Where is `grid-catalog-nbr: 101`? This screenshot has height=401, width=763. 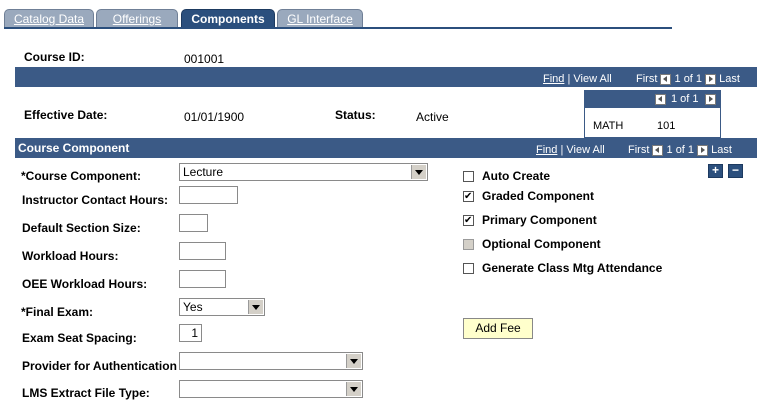
grid-catalog-nbr: 101 is located at coordinates (666, 126).